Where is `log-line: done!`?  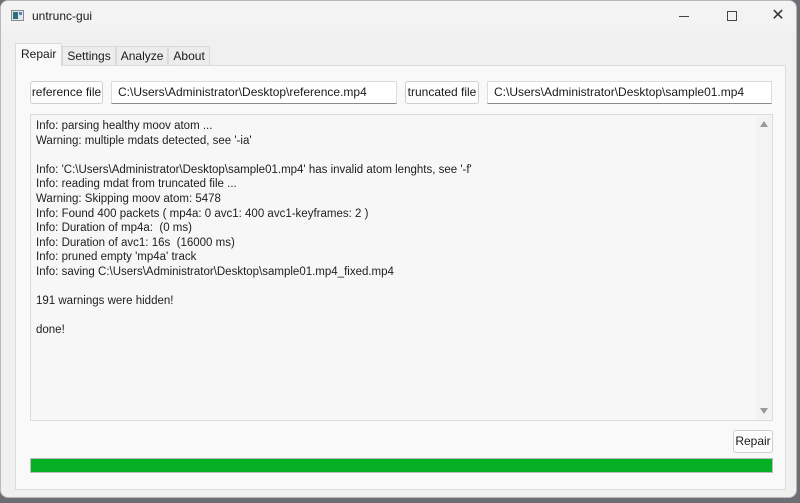 log-line: done! is located at coordinates (50, 330).